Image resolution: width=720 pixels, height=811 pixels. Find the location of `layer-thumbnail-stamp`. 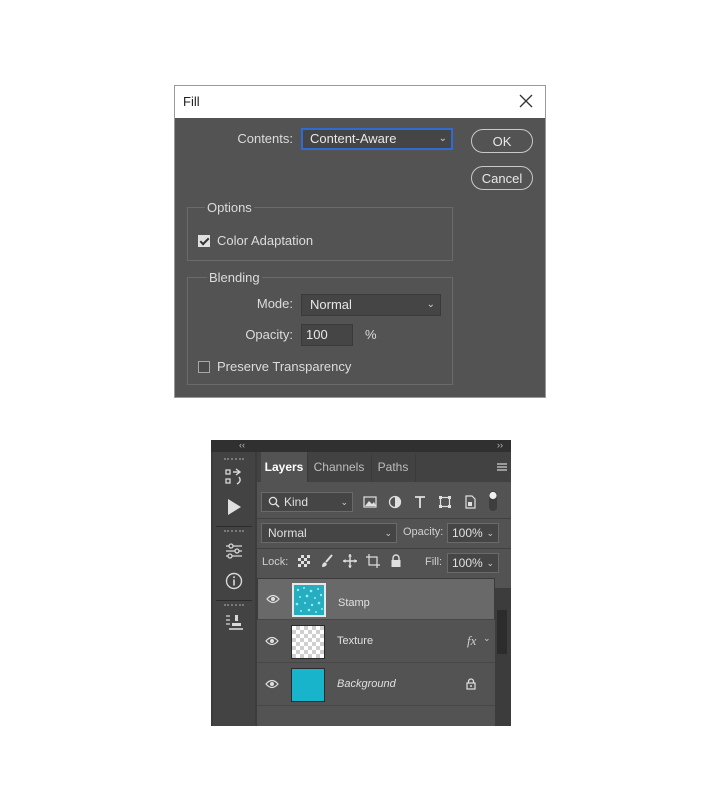

layer-thumbnail-stamp is located at coordinates (309, 600).